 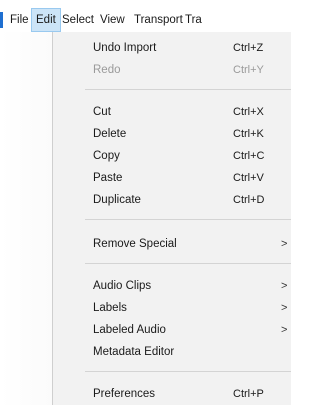 What do you see at coordinates (19, 20) in the screenshot?
I see `menu-file: File` at bounding box center [19, 20].